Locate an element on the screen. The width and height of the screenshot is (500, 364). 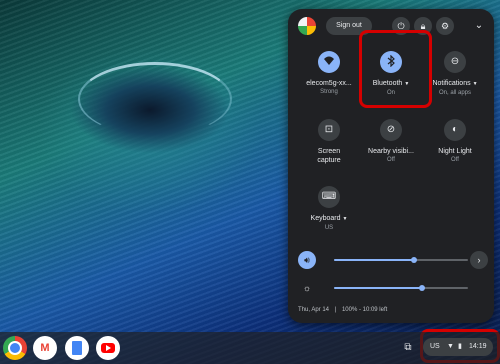
keyboard-icon: ⌨ is located at coordinates (329, 197).